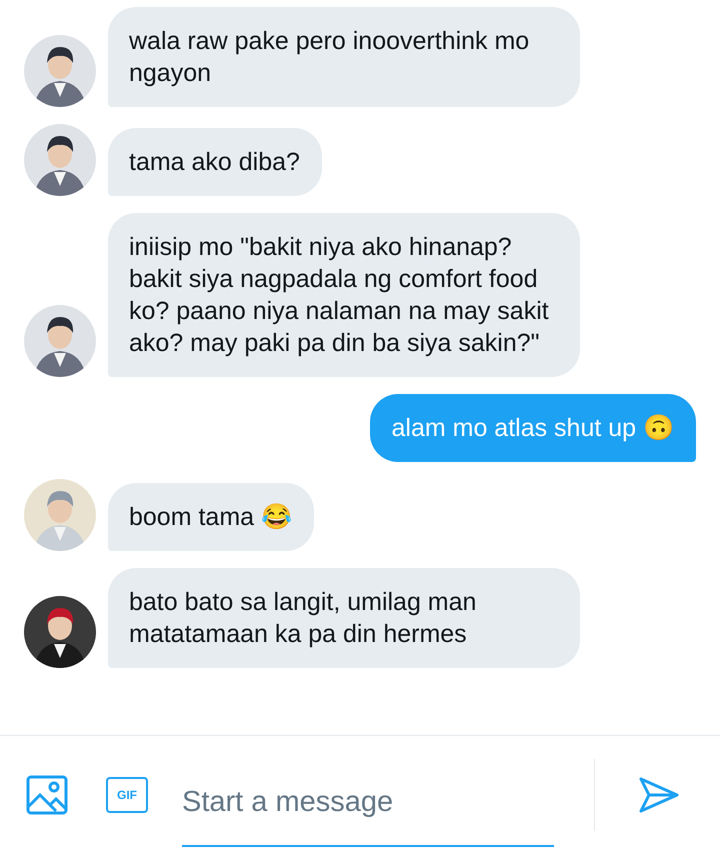 The height and width of the screenshot is (854, 720). Describe the element at coordinates (344, 295) in the screenshot. I see `message-bubble: iniisip mo "bakit niya ako hinanap? bakit siya nagpadala ng comfort food ko? paano niya nalaman na may sakit ako? may paki pa din ba siya sakin?"` at that location.